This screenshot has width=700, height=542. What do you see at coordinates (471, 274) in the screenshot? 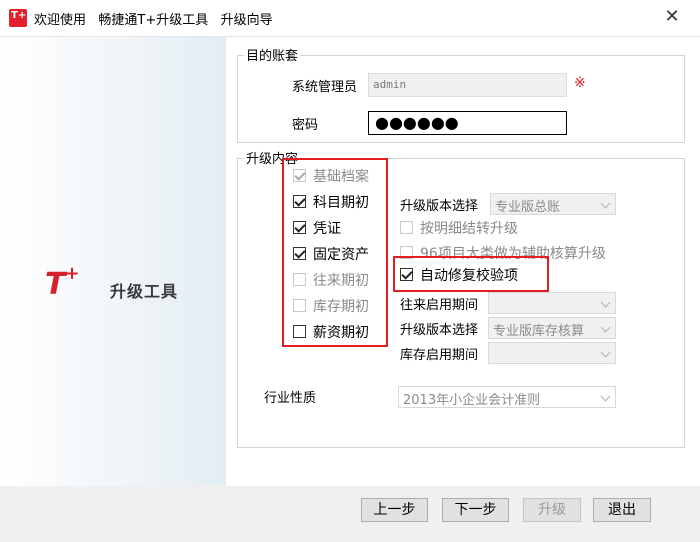
I see `auto-repair-highlight` at bounding box center [471, 274].